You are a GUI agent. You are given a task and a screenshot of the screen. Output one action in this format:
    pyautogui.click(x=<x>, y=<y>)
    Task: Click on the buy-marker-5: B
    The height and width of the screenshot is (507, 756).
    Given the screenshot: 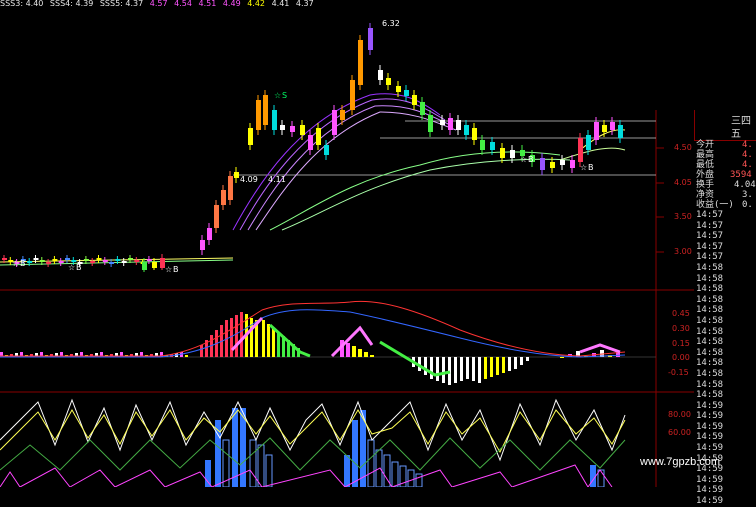 What is the action you would take?
    pyautogui.click(x=591, y=167)
    